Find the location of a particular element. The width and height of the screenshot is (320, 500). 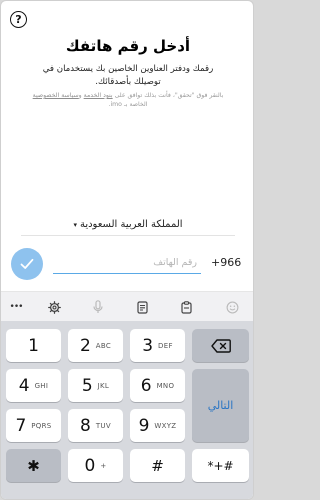

checkmark-icon is located at coordinates (27, 263).